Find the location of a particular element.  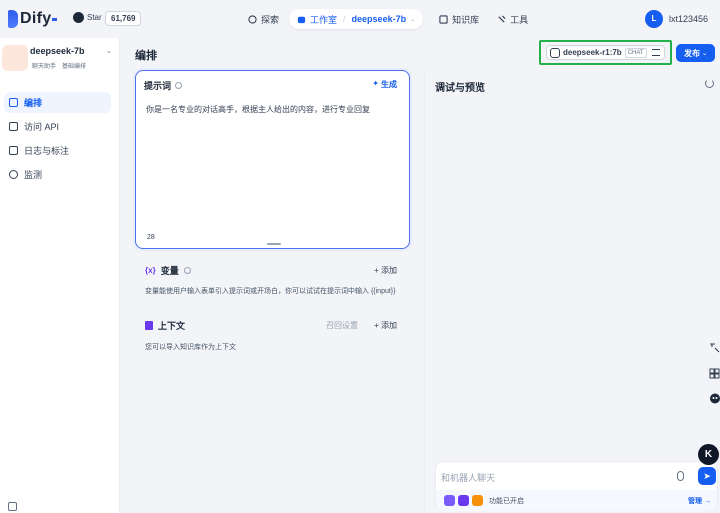

refresh-icon is located at coordinates (709, 83).